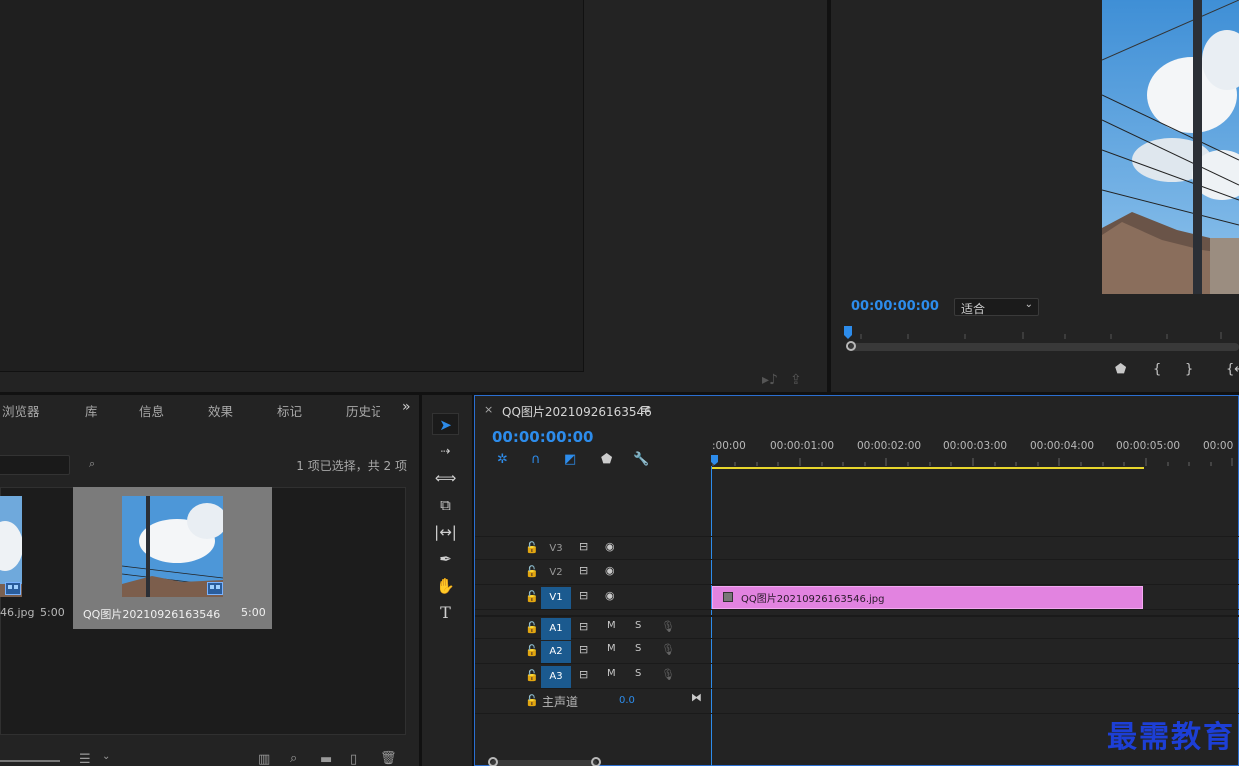  Describe the element at coordinates (493, 761) in the screenshot. I see `scroll-handle-left` at that location.